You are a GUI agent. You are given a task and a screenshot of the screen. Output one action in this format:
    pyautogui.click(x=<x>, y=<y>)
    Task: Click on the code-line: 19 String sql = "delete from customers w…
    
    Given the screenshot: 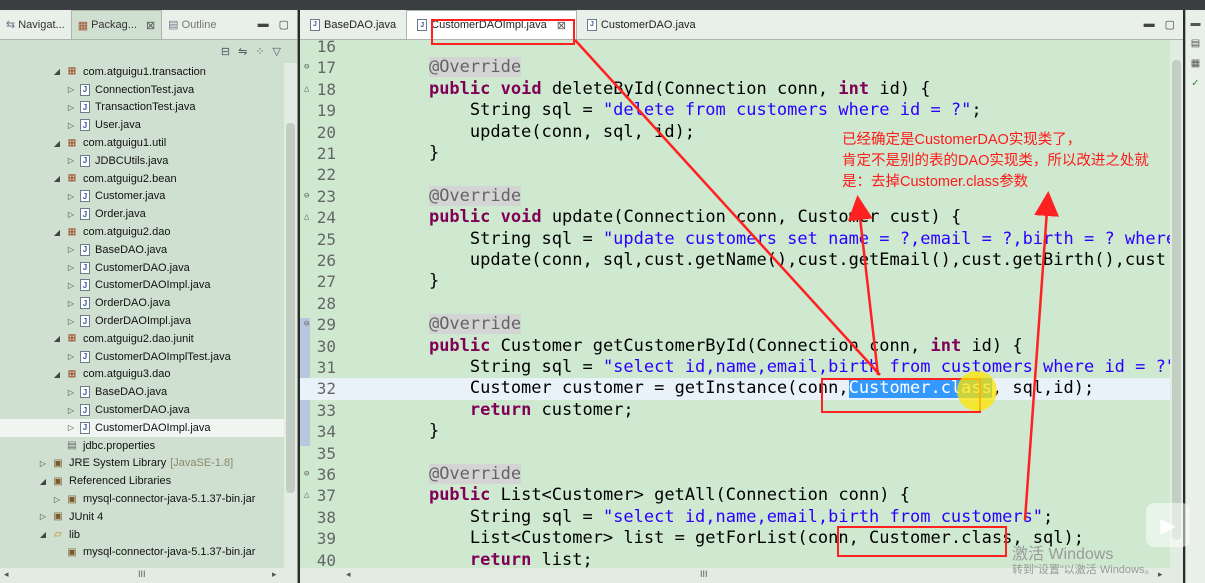 What is the action you would take?
    pyautogui.click(x=735, y=110)
    